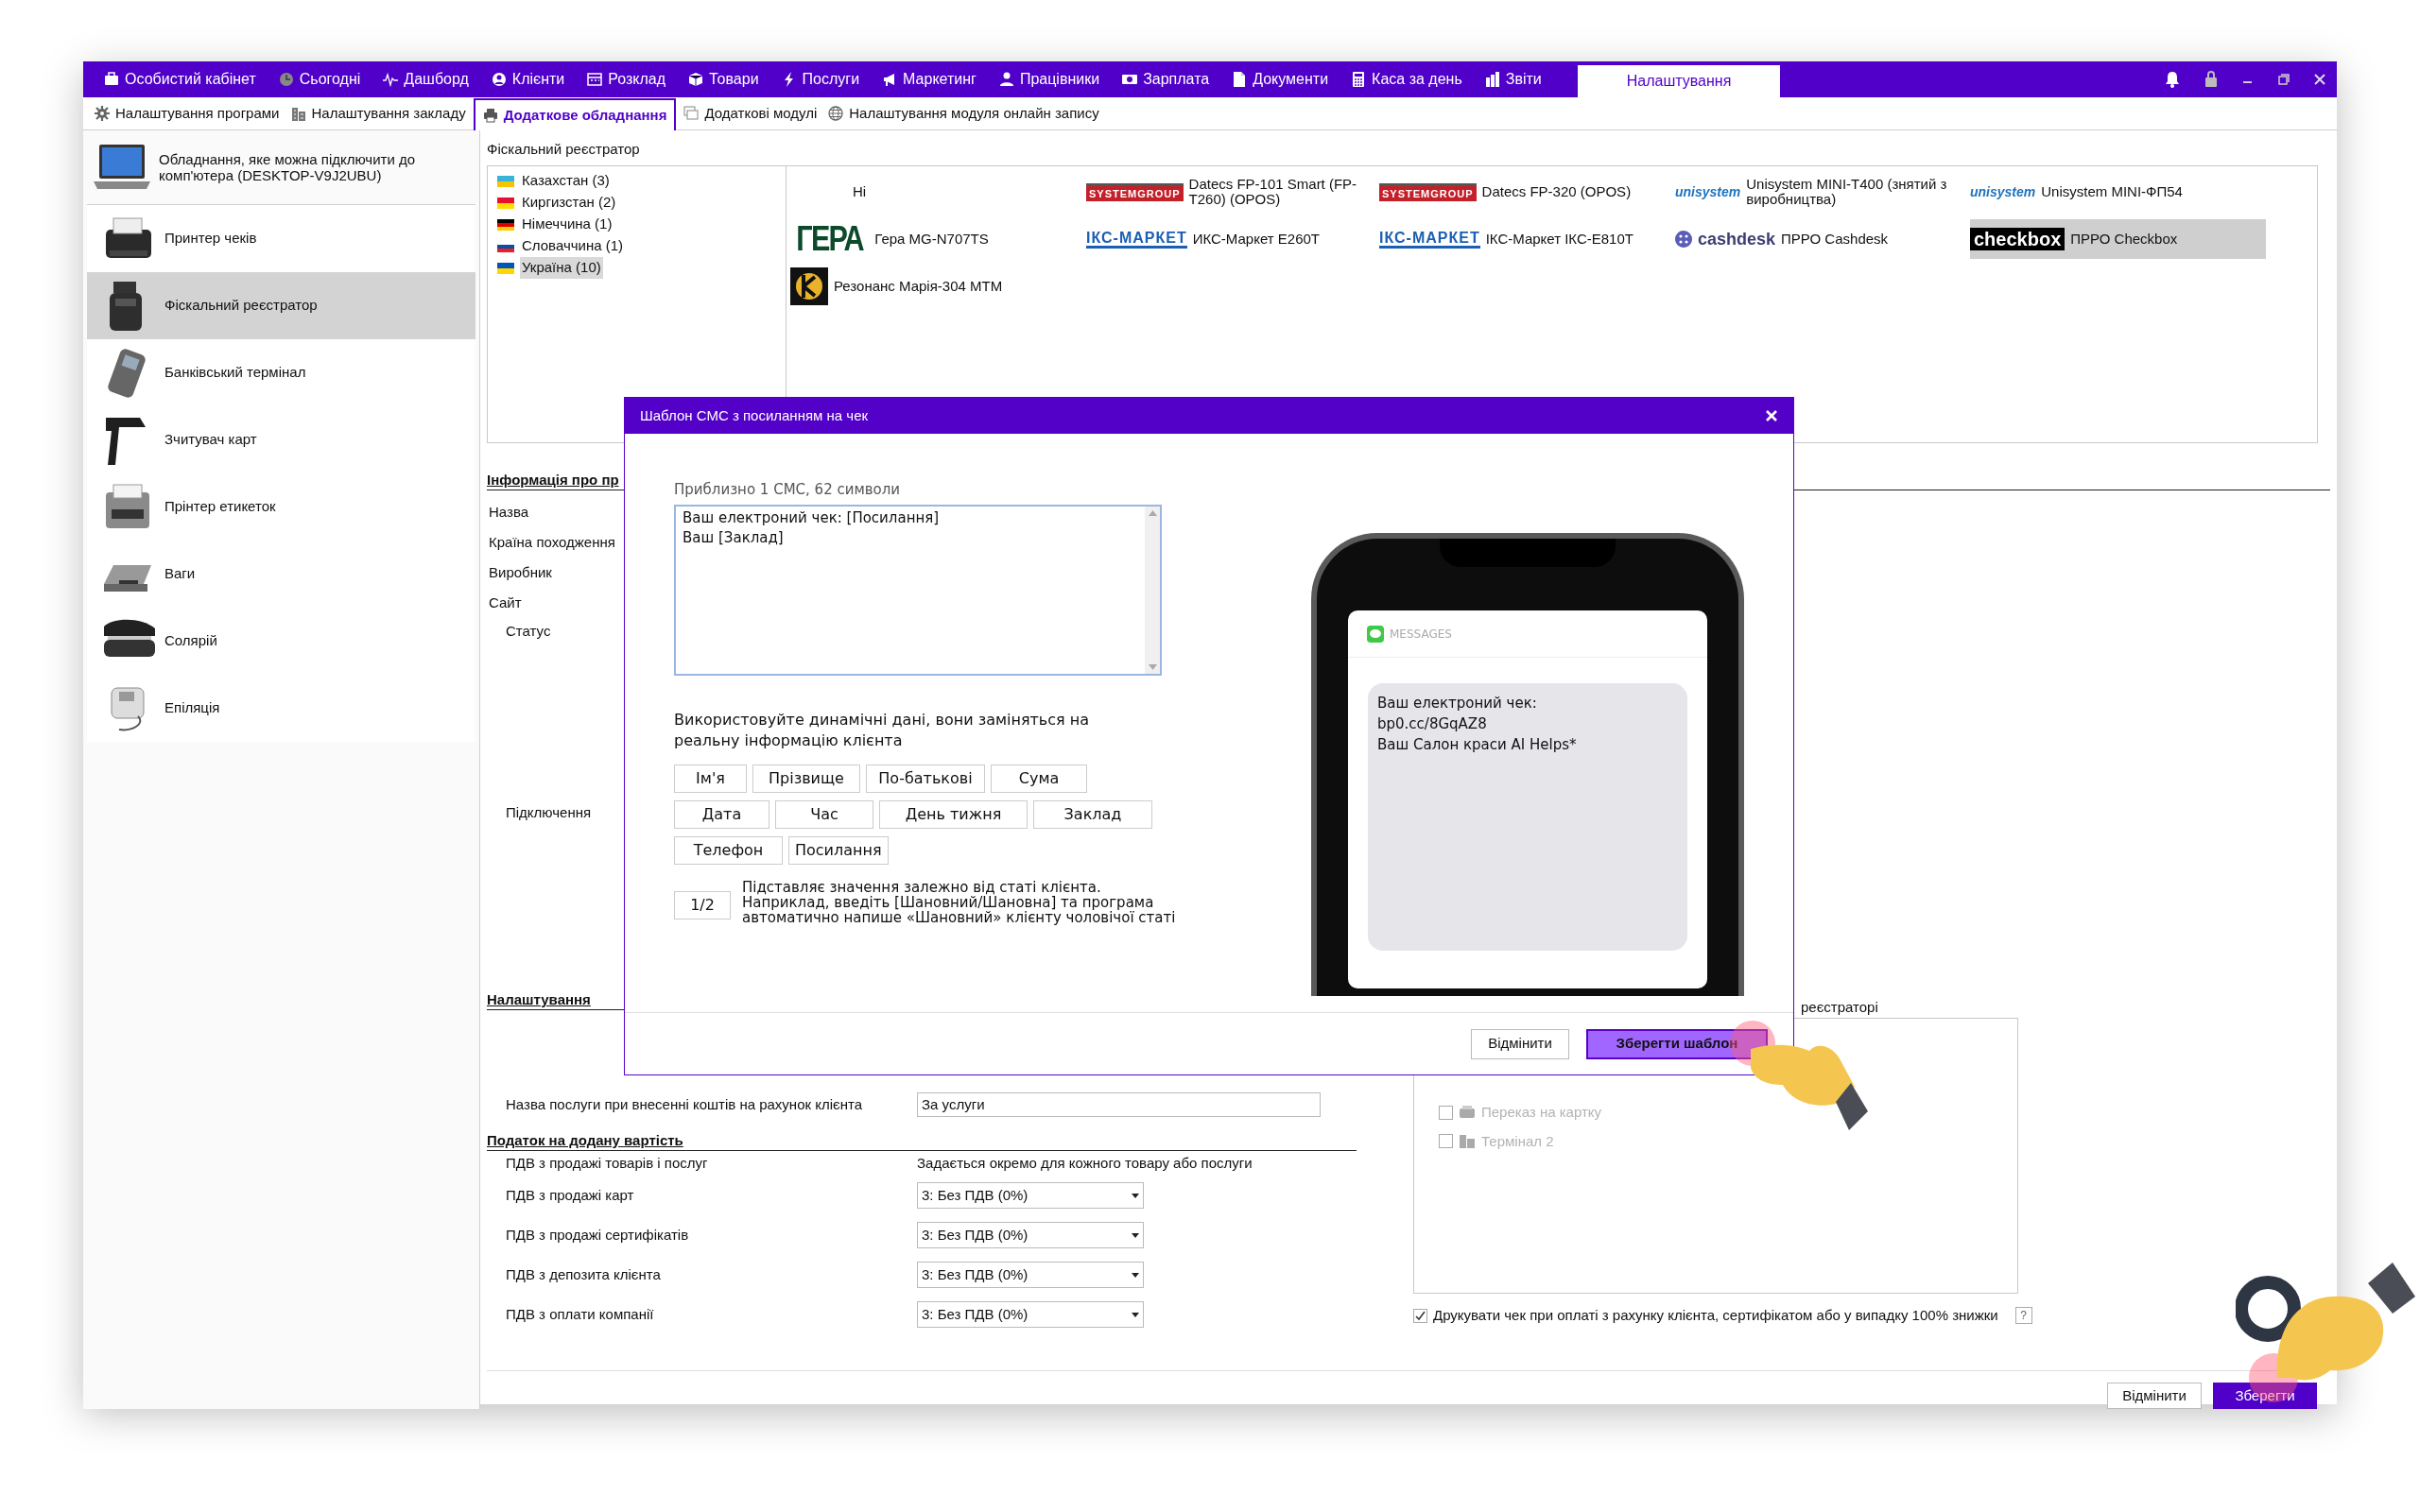  I want to click on menu-tab: Розклад, so click(627, 79).